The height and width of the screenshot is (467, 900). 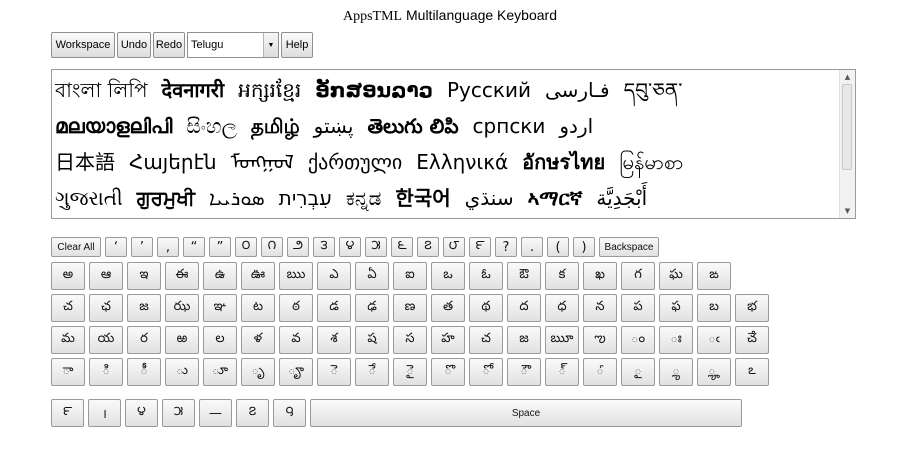 I want to click on key: ,, so click(x=168, y=247).